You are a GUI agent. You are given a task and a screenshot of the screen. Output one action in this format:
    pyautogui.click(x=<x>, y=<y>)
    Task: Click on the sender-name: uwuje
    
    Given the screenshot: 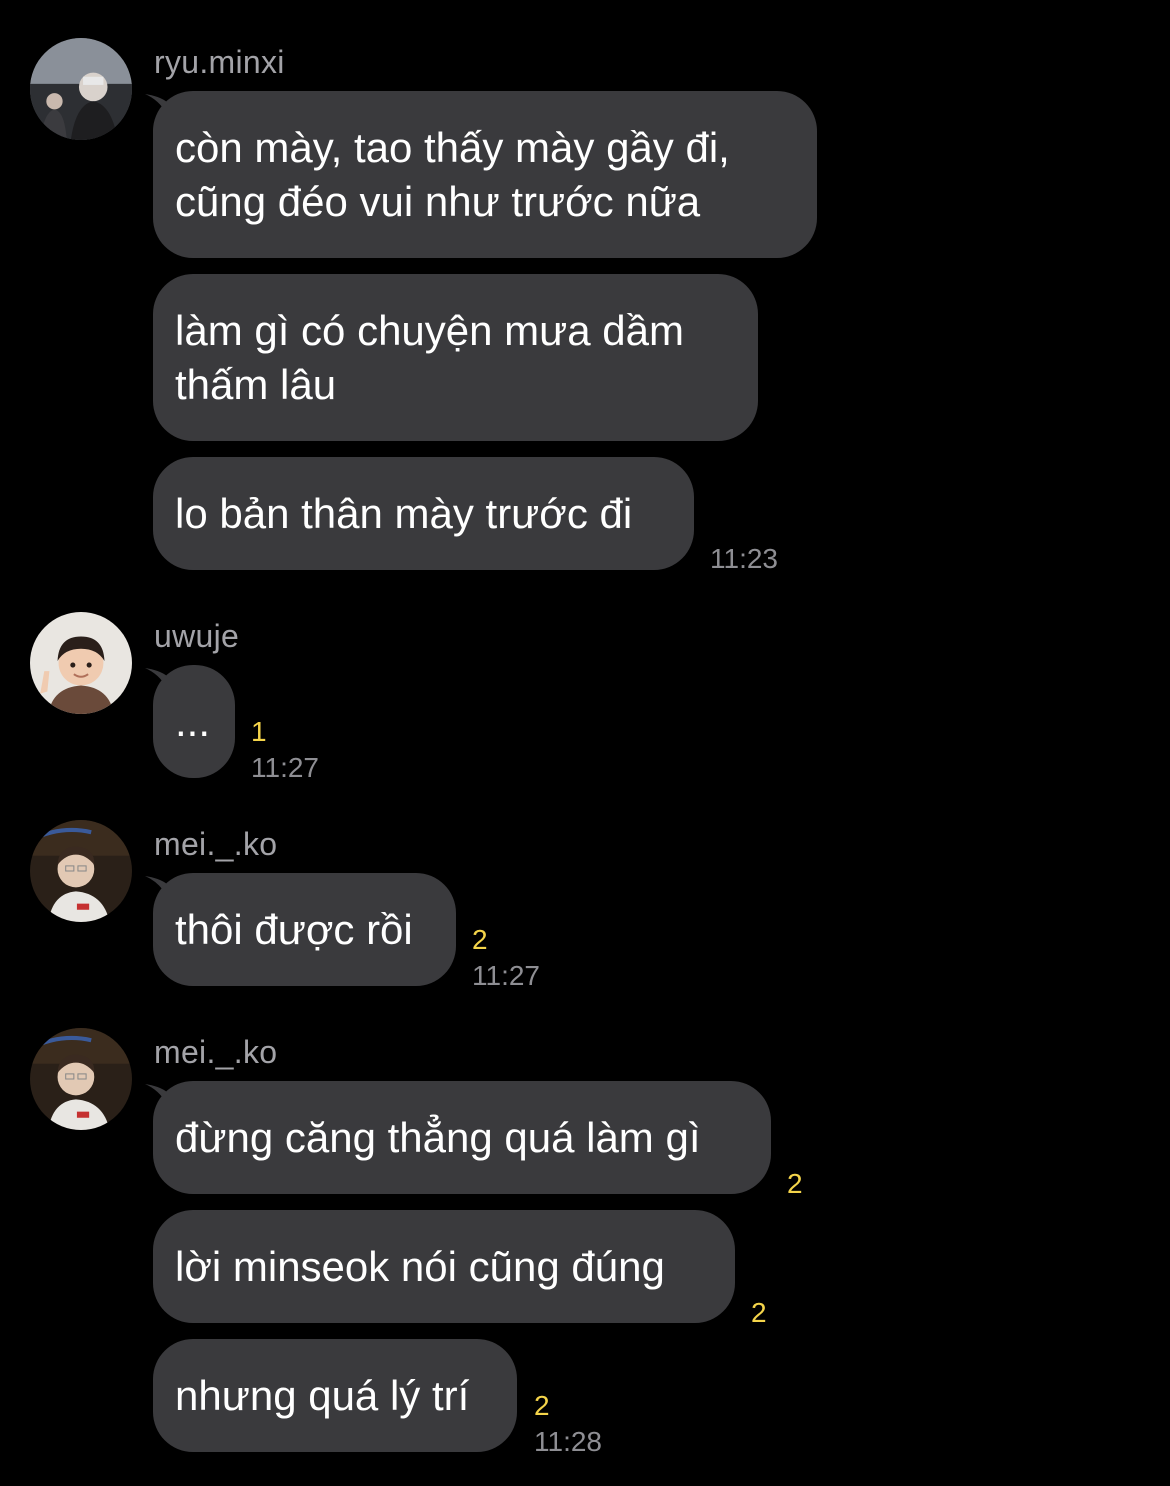 What is the action you would take?
    pyautogui.click(x=197, y=636)
    